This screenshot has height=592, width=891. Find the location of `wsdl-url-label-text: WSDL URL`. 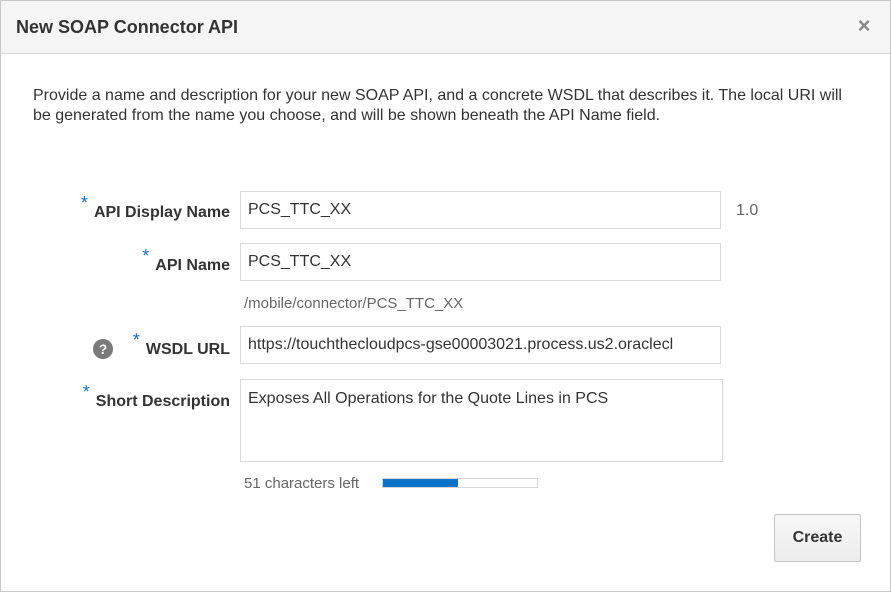

wsdl-url-label-text: WSDL URL is located at coordinates (187, 349).